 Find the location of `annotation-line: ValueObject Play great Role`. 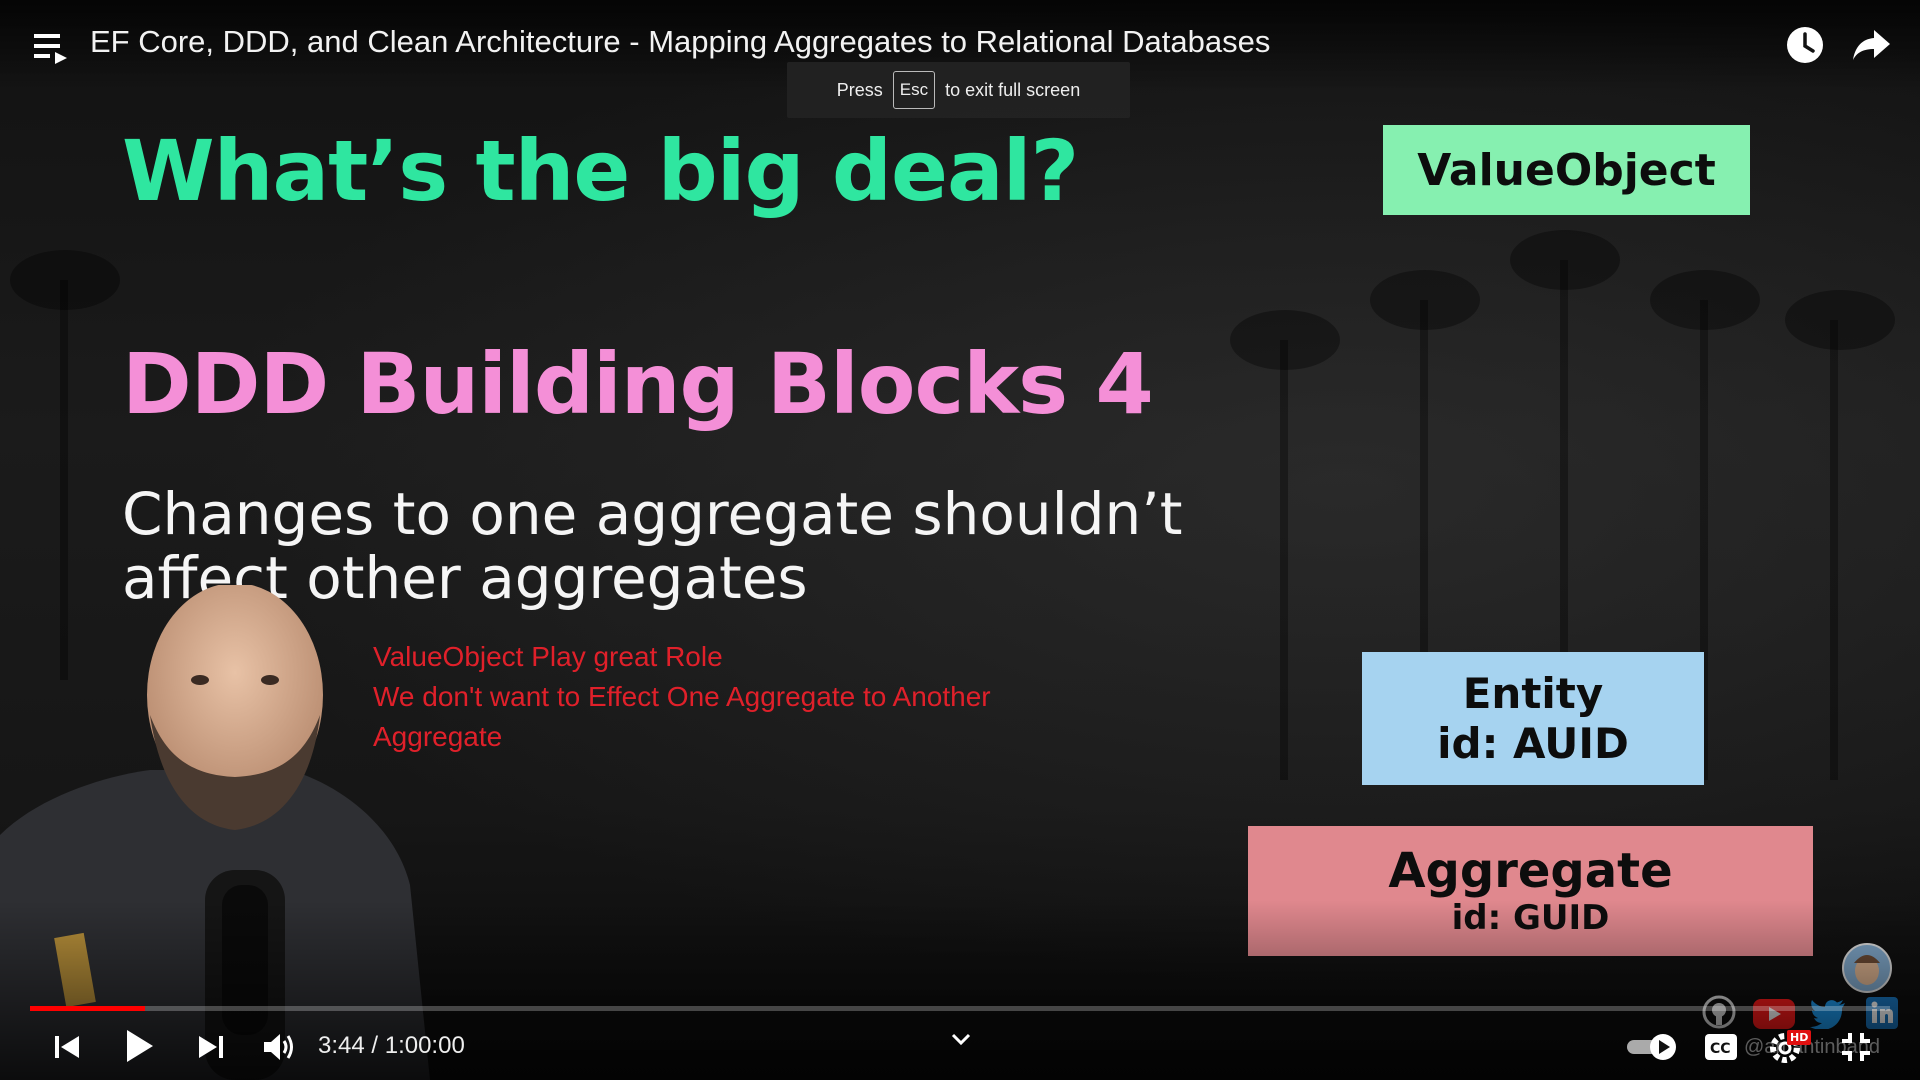

annotation-line: ValueObject Play great Role is located at coordinates (548, 656).